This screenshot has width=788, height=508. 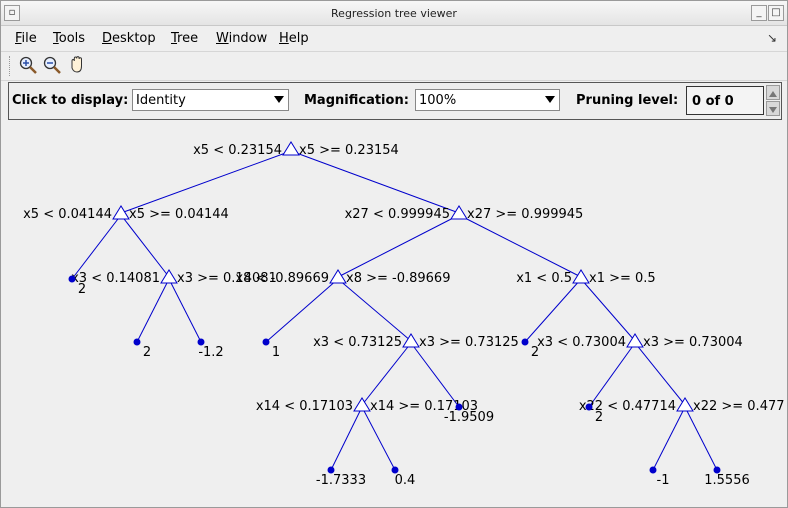 I want to click on pruning-level-label: Pruning level:, so click(x=627, y=100).